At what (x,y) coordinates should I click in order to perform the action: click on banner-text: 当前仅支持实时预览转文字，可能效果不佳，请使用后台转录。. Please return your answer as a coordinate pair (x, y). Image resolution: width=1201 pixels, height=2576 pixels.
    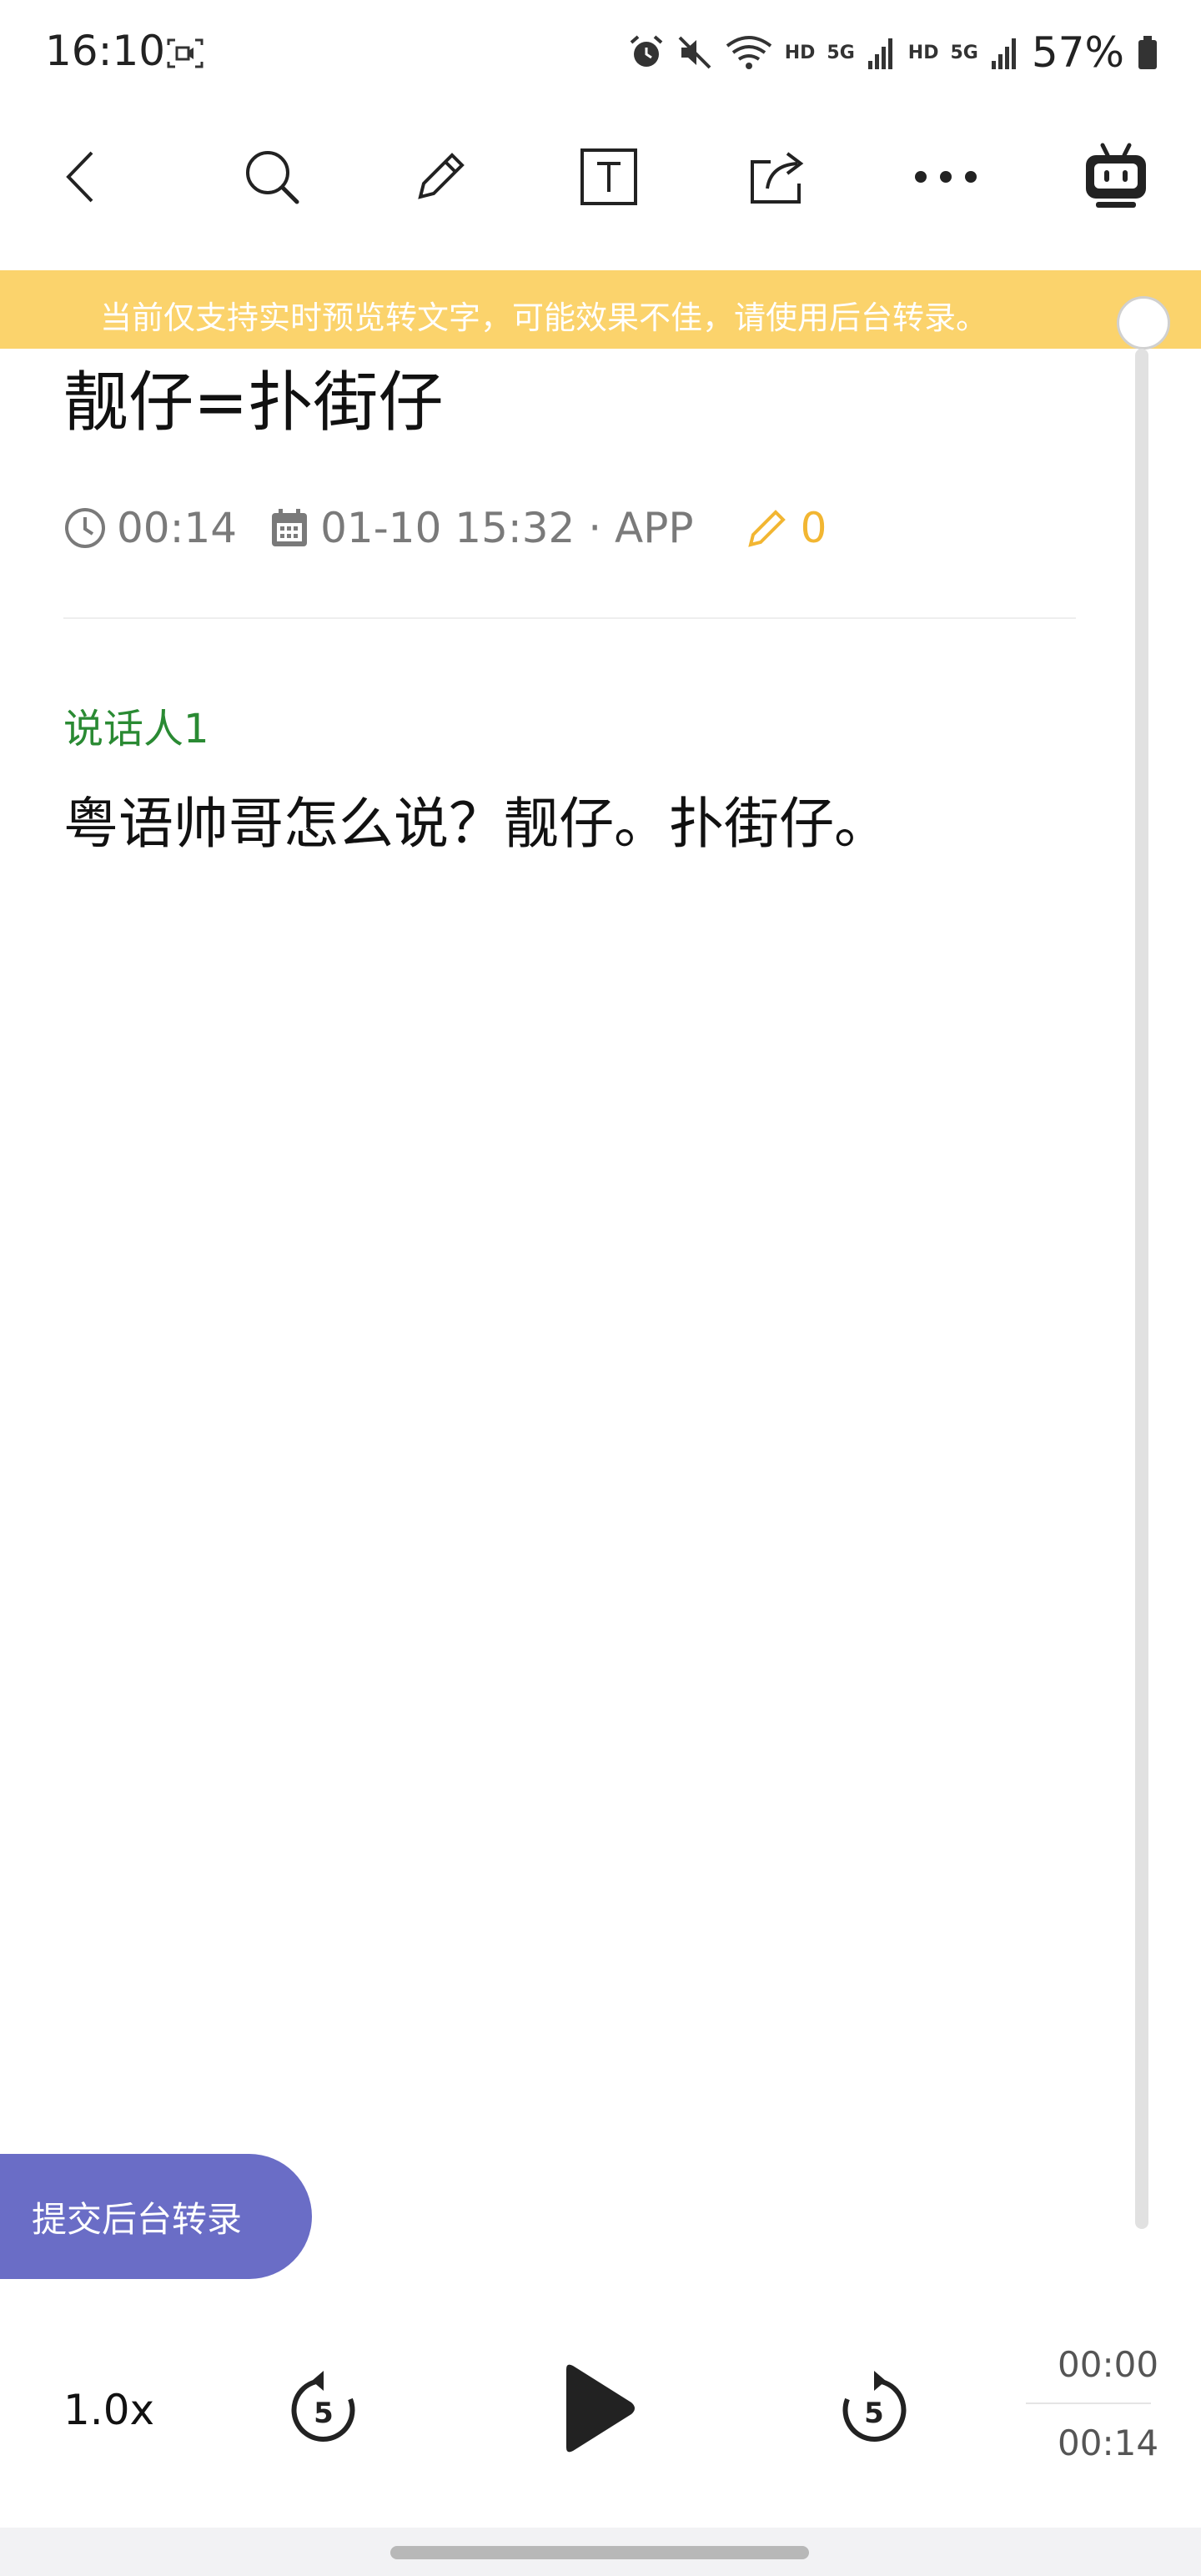
    Looking at the image, I should click on (544, 317).